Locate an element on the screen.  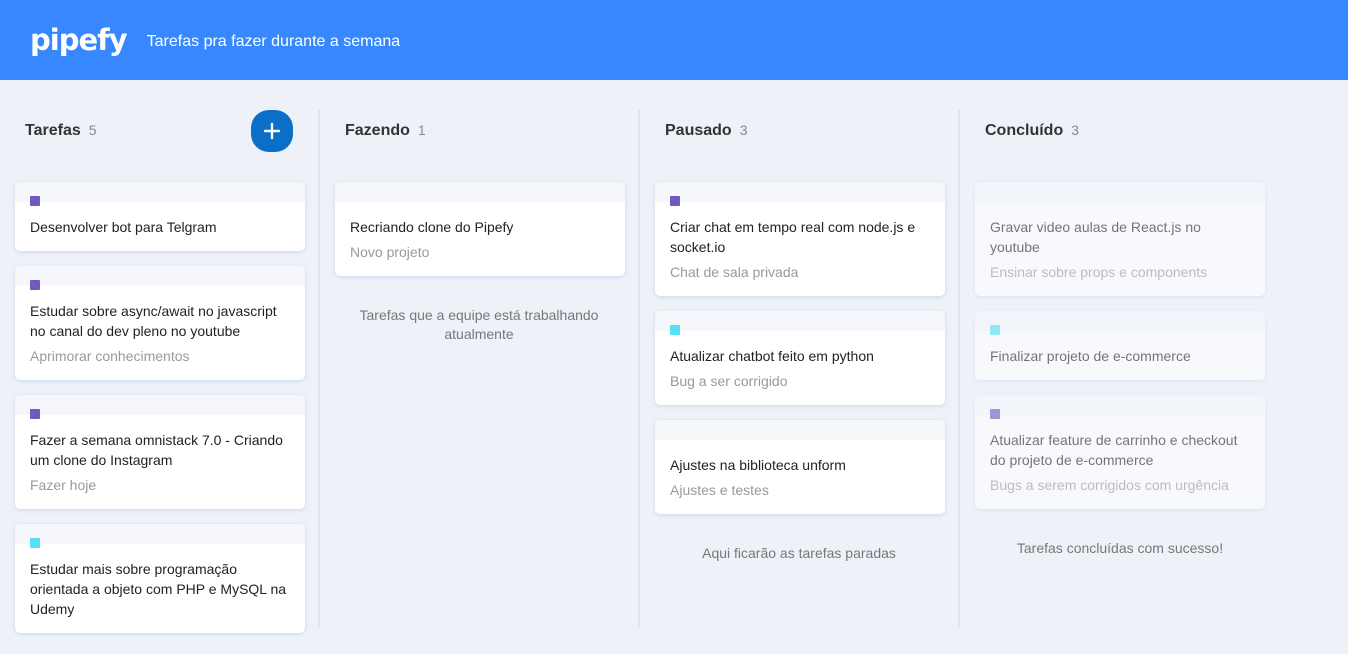
task-card: Recriando clone do Pipefy Novo projeto is located at coordinates (480, 229).